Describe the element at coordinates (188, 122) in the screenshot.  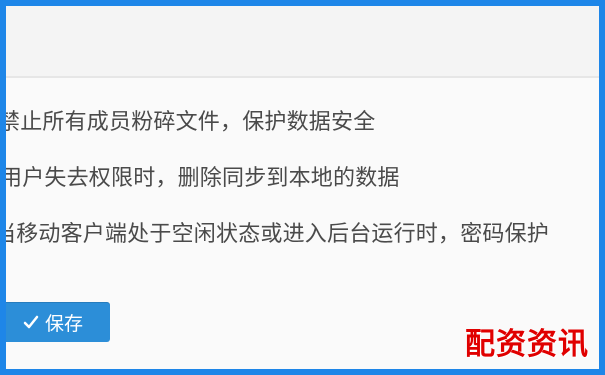
I see `option-text-disable-shred: 禁止所有成员粉碎文件，保护数据安全` at that location.